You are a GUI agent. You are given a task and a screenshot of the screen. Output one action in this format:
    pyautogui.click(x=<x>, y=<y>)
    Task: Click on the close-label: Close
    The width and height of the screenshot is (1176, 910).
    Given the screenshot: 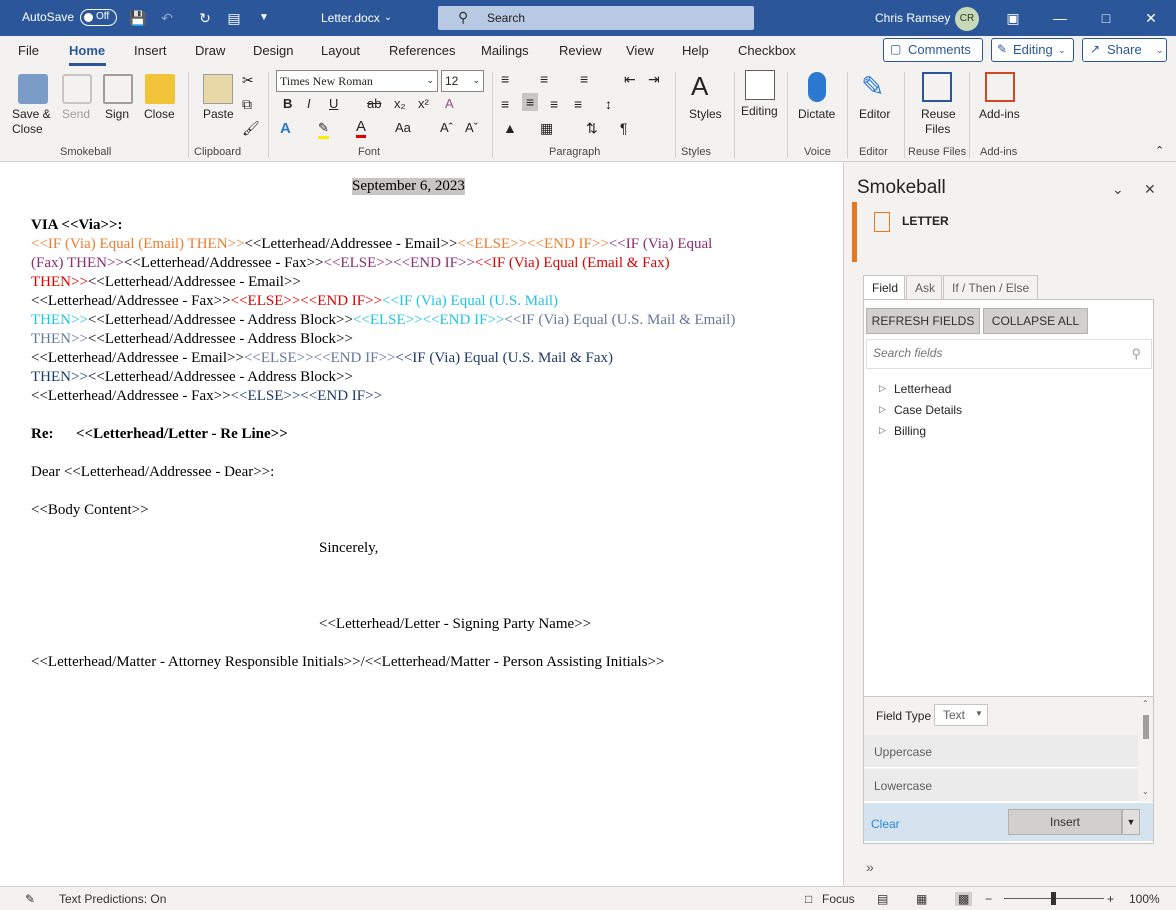 What is the action you would take?
    pyautogui.click(x=159, y=114)
    